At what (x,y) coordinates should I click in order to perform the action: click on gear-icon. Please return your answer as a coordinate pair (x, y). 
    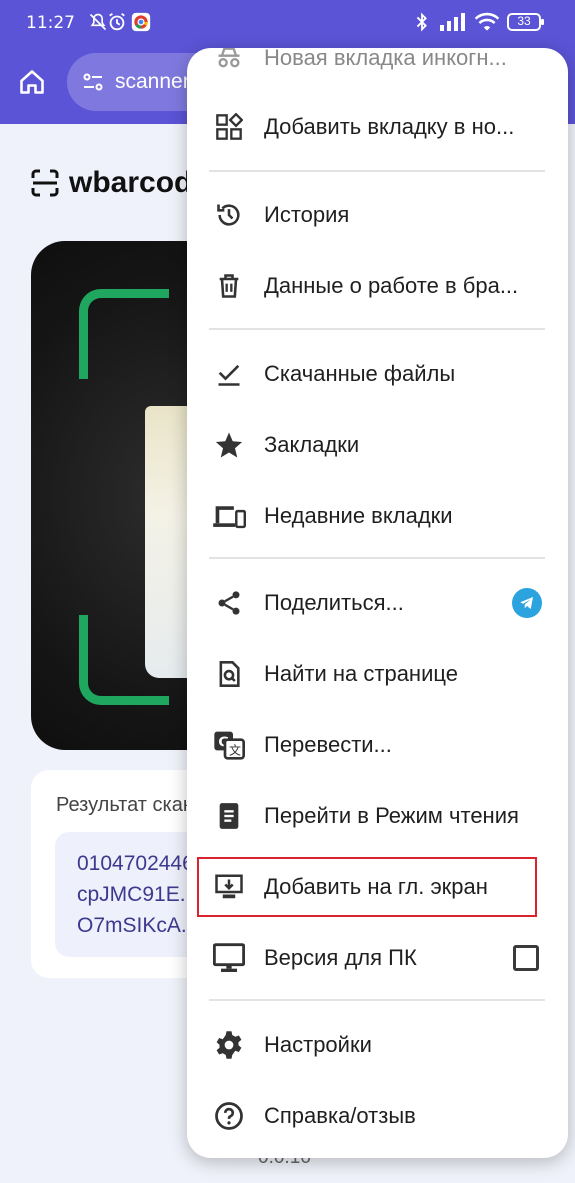
    Looking at the image, I should click on (229, 1045).